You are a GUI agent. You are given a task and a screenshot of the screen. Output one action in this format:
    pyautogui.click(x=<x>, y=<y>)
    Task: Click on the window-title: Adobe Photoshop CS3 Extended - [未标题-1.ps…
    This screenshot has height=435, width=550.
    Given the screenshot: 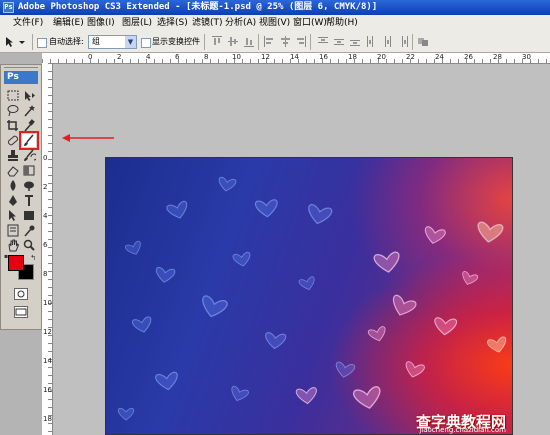 What is the action you would take?
    pyautogui.click(x=198, y=7)
    